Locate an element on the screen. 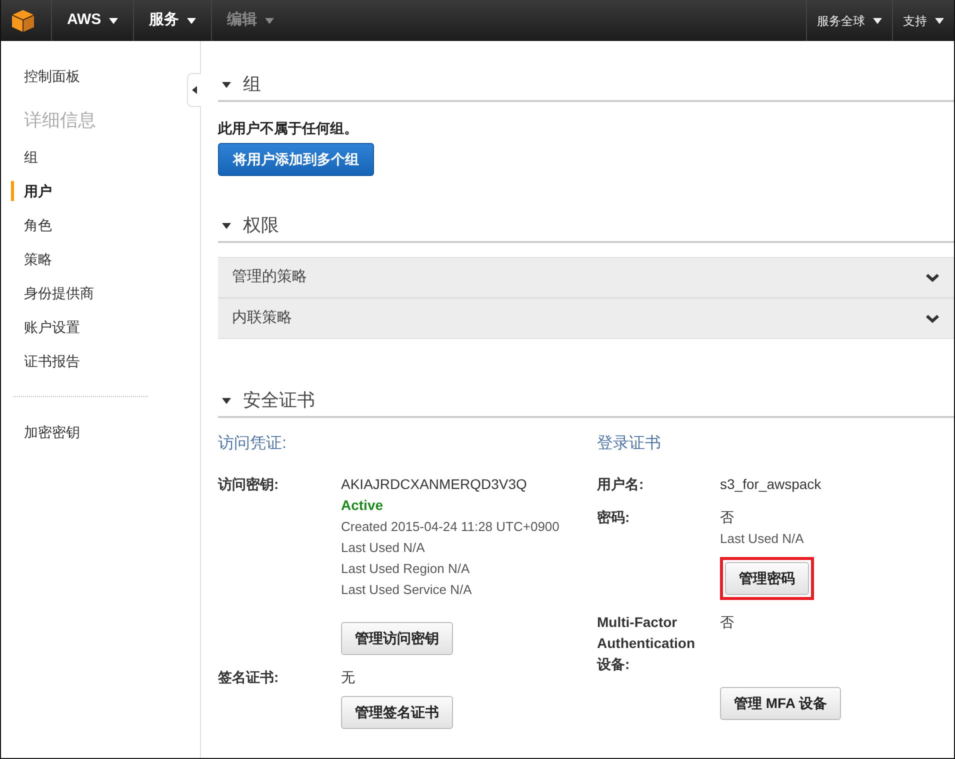 This screenshot has width=955, height=759. sidebar-item: 账户设置 is located at coordinates (90, 327).